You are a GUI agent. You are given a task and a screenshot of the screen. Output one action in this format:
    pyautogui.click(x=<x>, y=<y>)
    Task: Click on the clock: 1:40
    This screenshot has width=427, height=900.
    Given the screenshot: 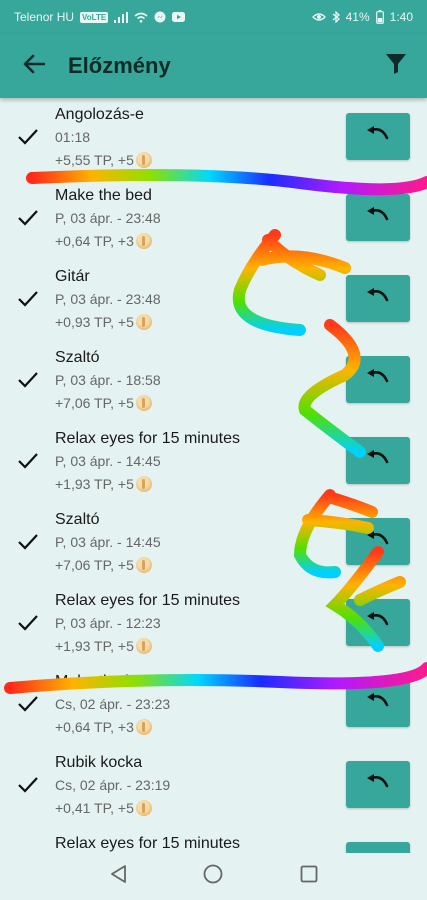 What is the action you would take?
    pyautogui.click(x=401, y=17)
    